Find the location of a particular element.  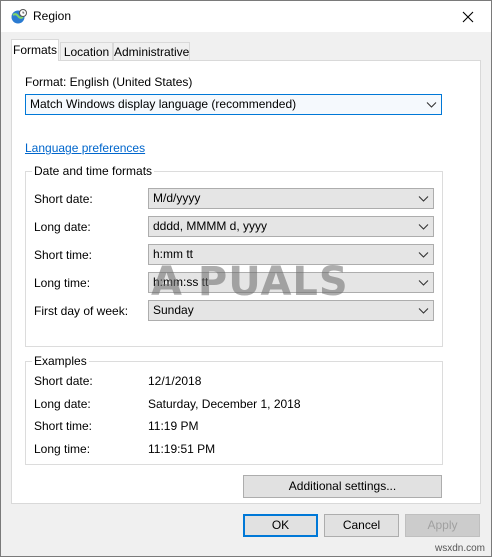

title-bar: Region is located at coordinates (246, 16).